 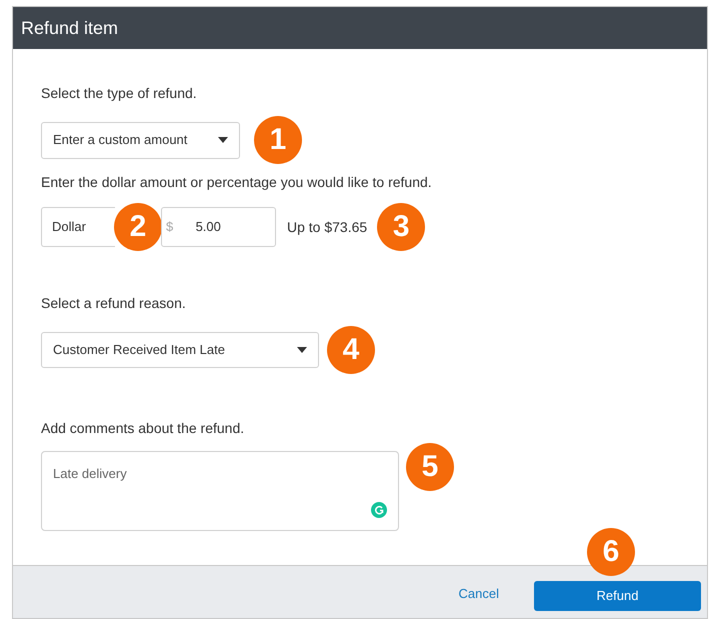 I want to click on reason-dropdown: Customer Received Item Late, so click(x=180, y=350).